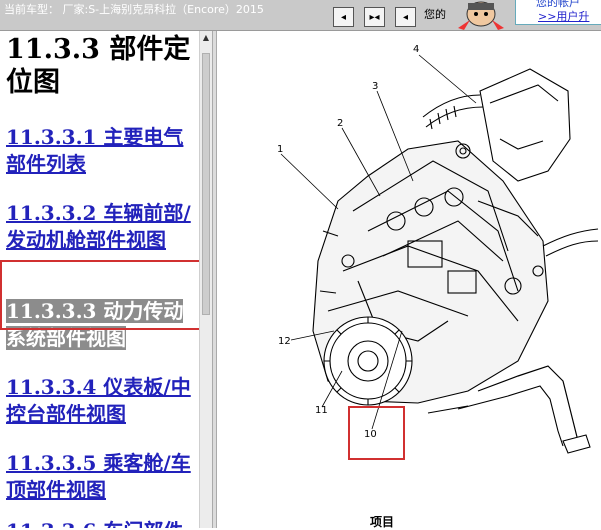 The width and height of the screenshot is (601, 530). What do you see at coordinates (206, 38) in the screenshot?
I see `scroll-up-icon: ▲` at bounding box center [206, 38].